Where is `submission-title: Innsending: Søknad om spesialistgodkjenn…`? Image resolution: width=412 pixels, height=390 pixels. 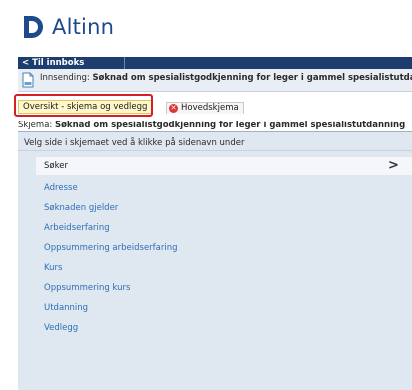
submission-title: Innsending: Søknad om spesialistgodkjenn… is located at coordinates (226, 78).